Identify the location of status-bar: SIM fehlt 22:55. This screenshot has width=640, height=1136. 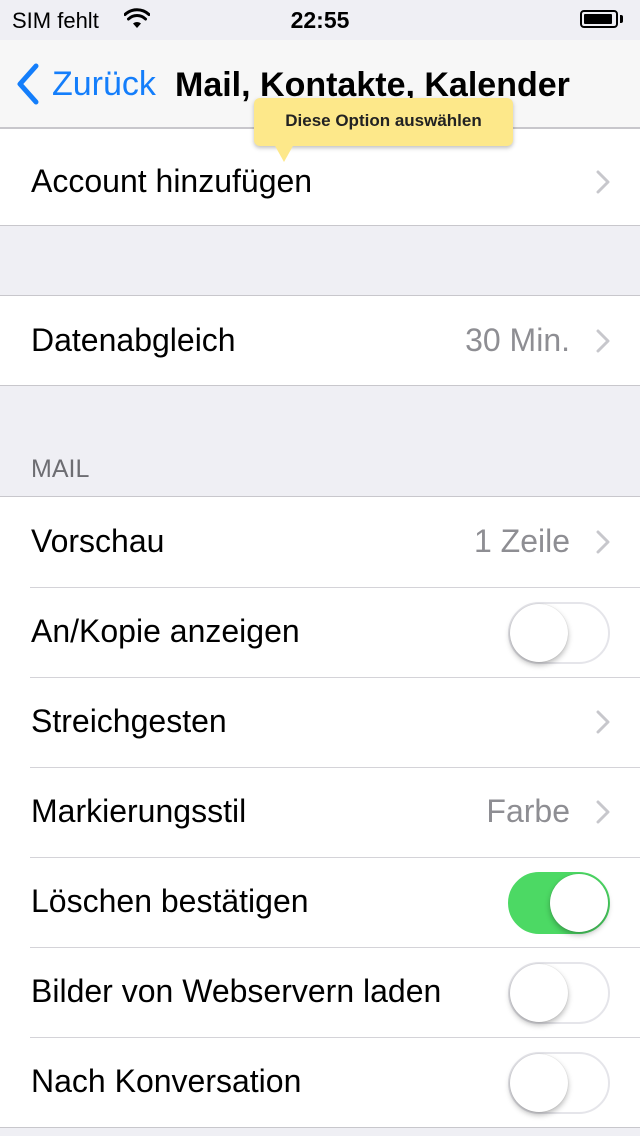
(320, 20).